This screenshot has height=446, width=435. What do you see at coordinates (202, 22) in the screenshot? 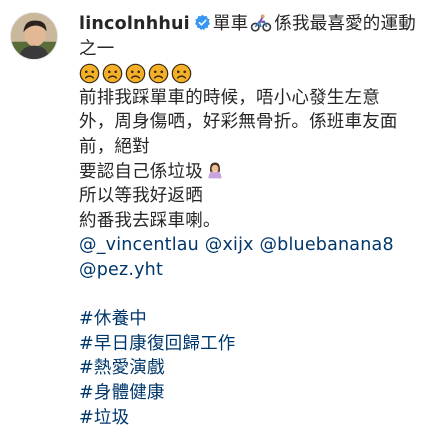
I see `verified-badge-icon` at bounding box center [202, 22].